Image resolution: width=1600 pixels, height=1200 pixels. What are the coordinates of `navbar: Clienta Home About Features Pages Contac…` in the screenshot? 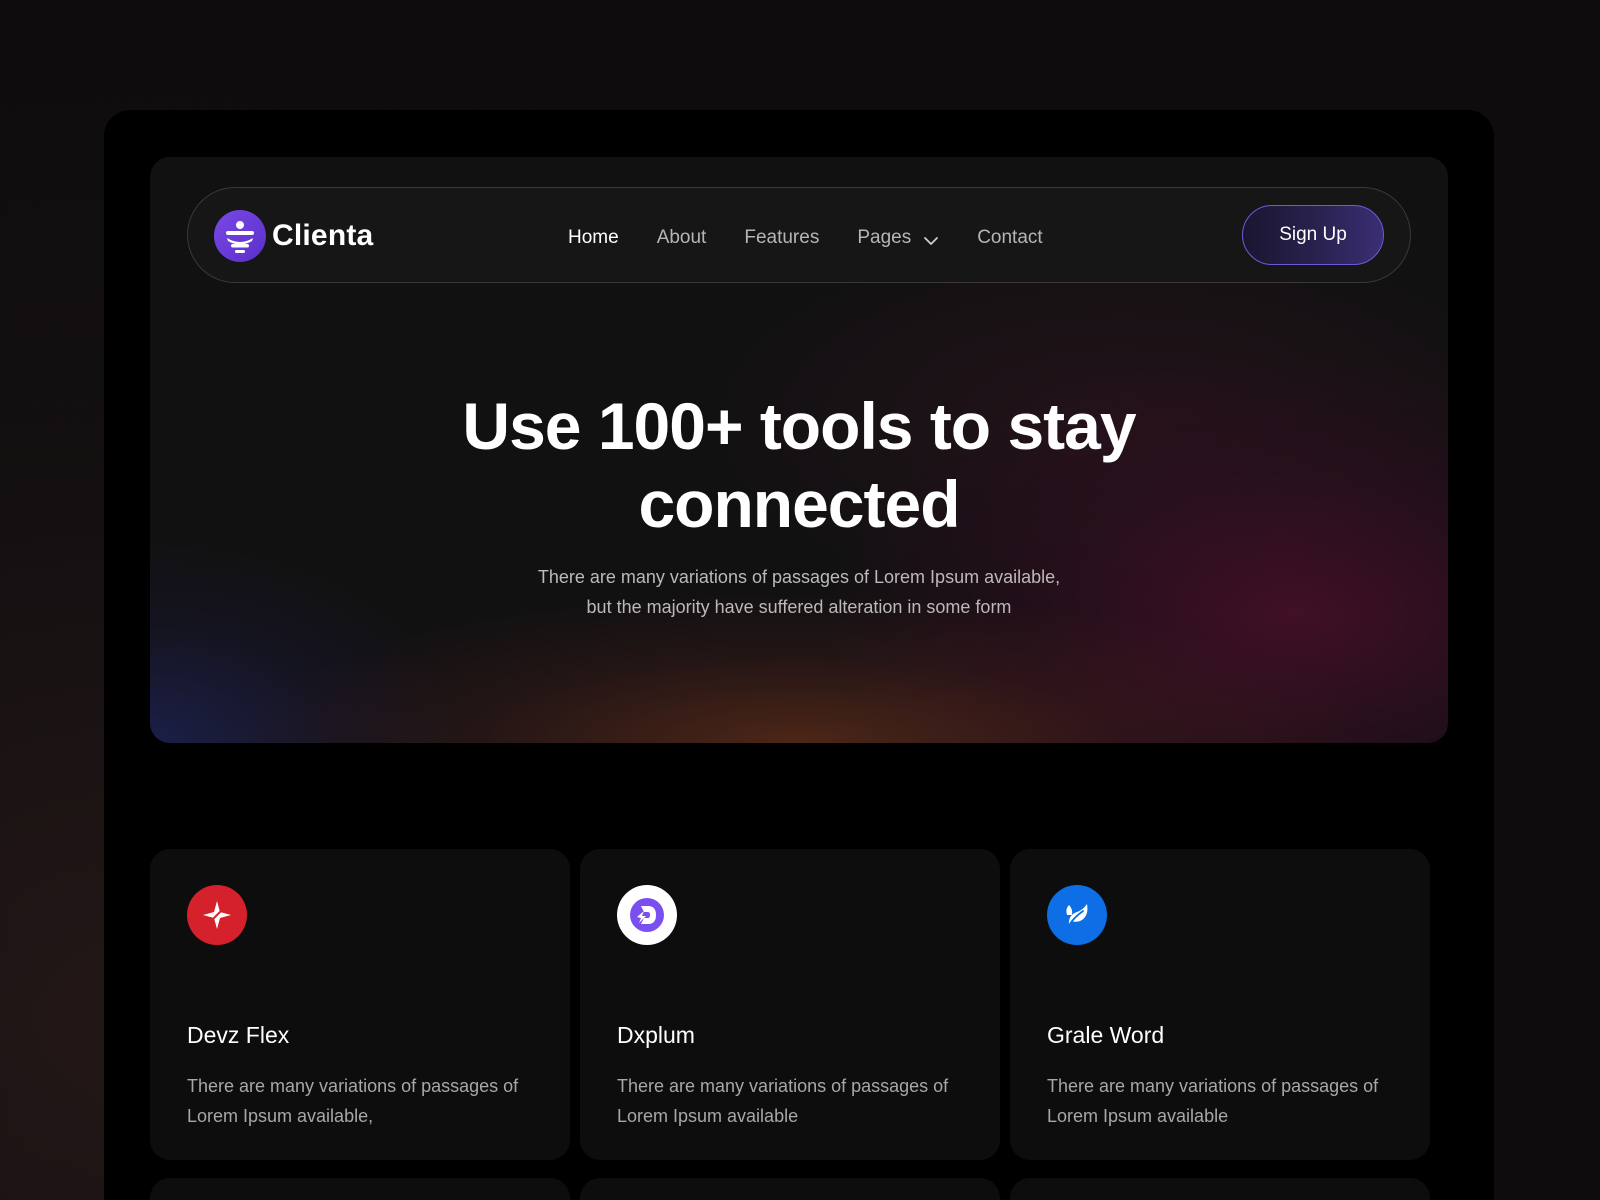 It's located at (799, 235).